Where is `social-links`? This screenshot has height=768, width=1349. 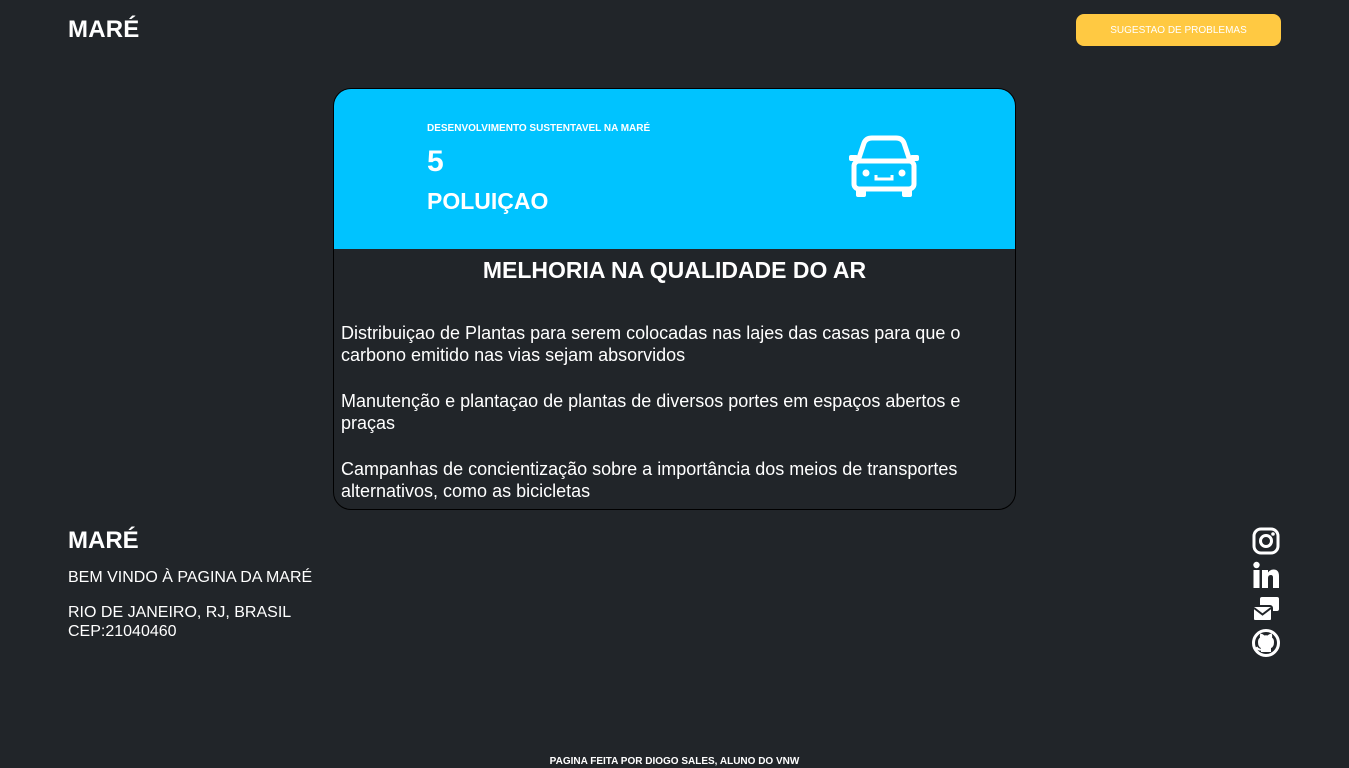
social-links is located at coordinates (1266, 594).